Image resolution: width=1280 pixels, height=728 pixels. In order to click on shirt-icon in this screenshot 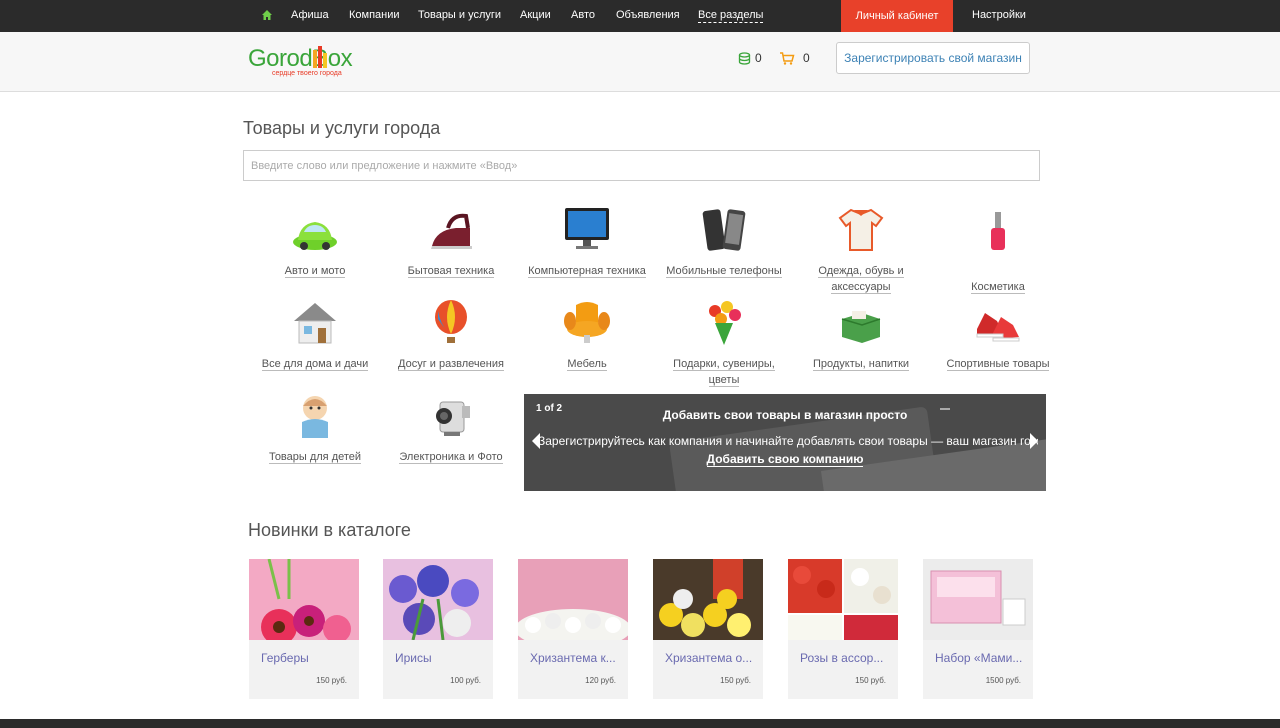, I will do `click(861, 229)`.